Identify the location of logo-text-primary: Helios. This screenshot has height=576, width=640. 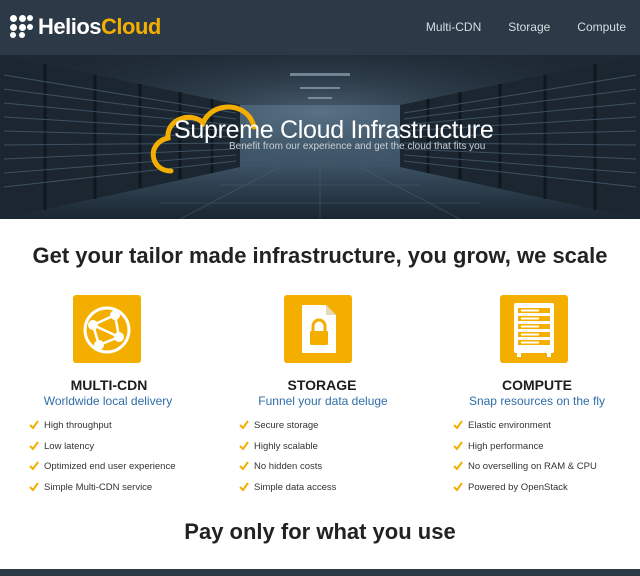
(70, 26).